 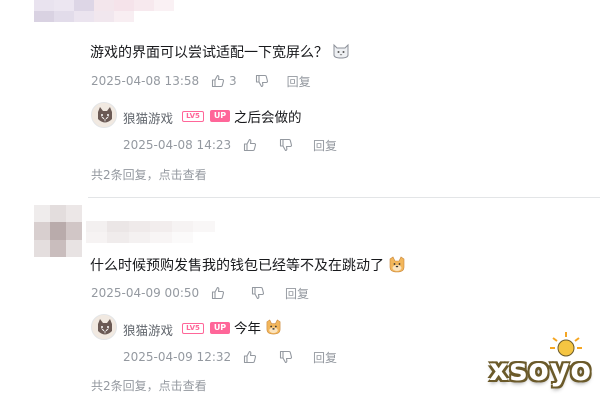 I want to click on like-button: 3, so click(x=224, y=81).